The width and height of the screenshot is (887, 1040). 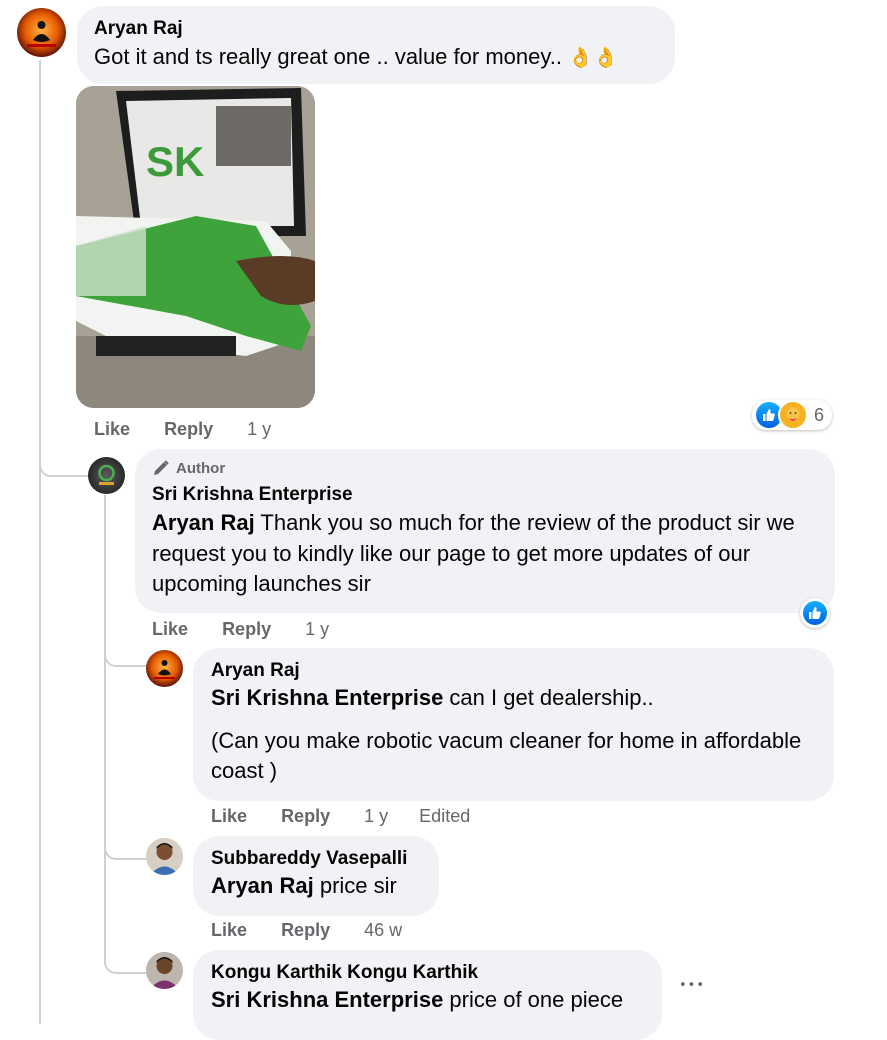 I want to click on page-logo-icon, so click(x=106, y=474).